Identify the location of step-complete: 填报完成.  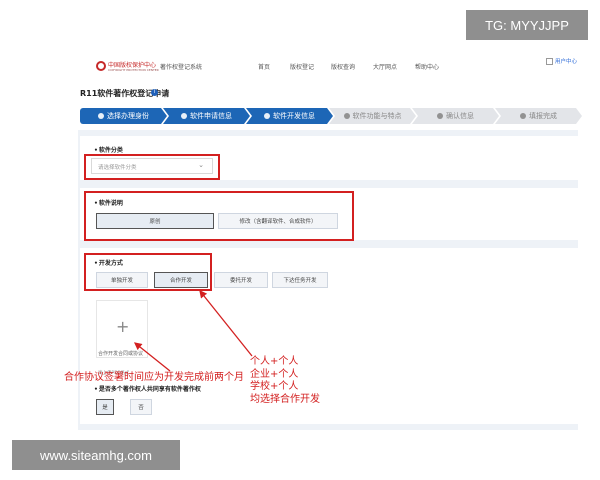
(538, 116).